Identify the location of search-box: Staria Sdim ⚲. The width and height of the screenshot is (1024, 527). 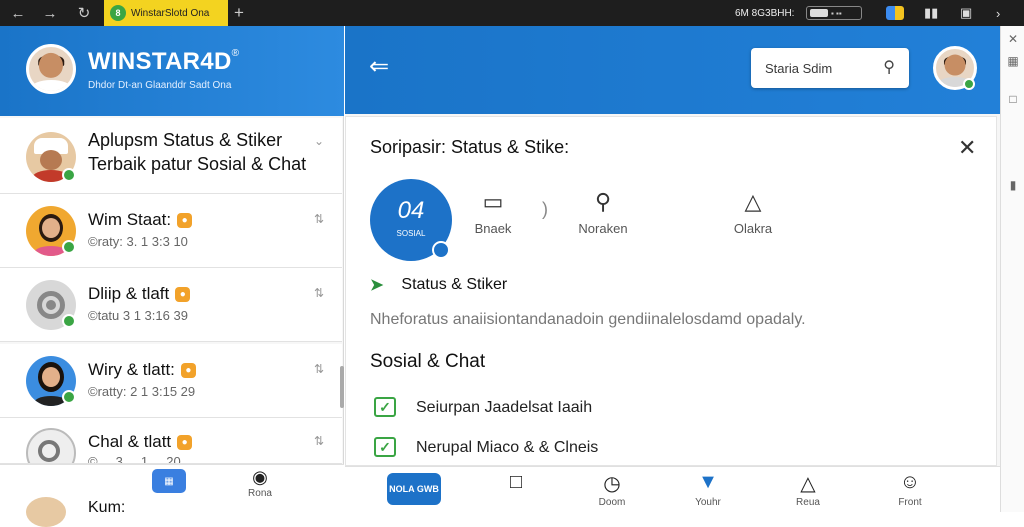
(830, 68).